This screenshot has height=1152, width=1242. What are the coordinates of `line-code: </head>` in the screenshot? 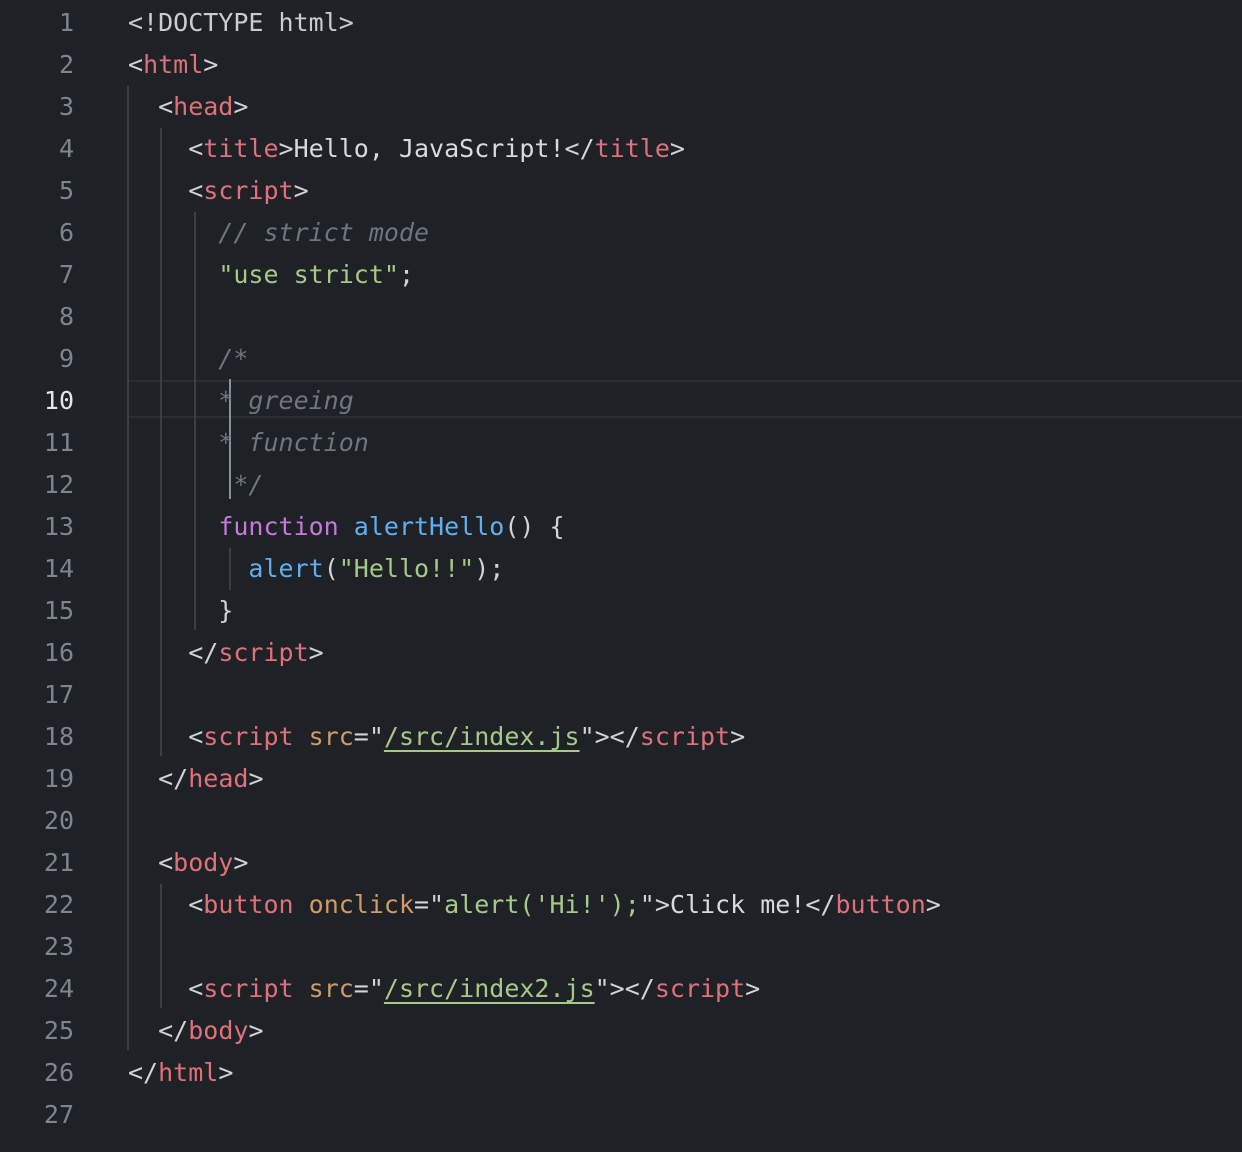 It's located at (195, 779).